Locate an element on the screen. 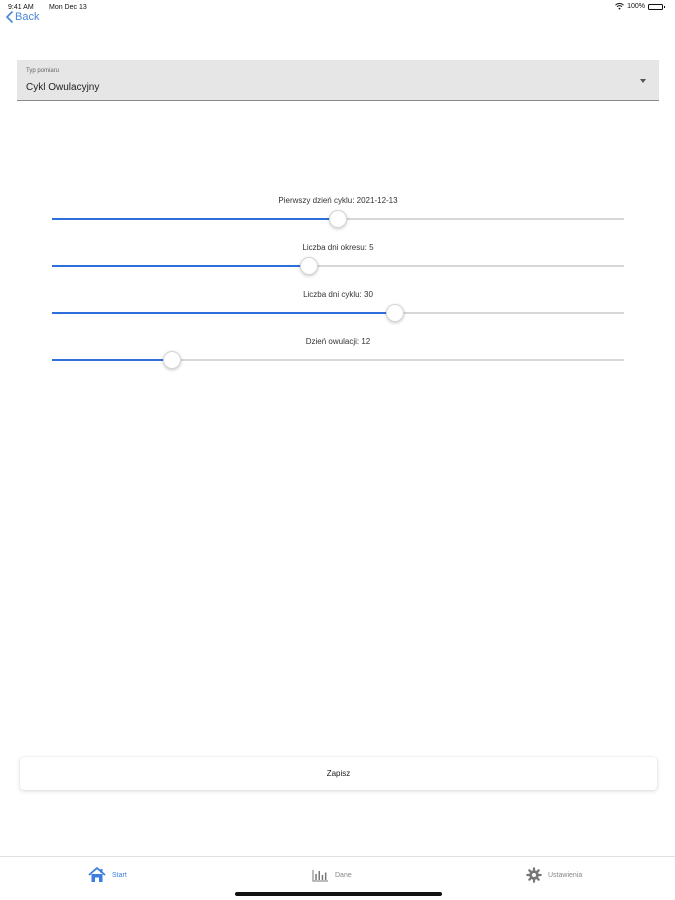 The image size is (675, 900). tab-ustawienia: Ustawienia is located at coordinates (554, 875).